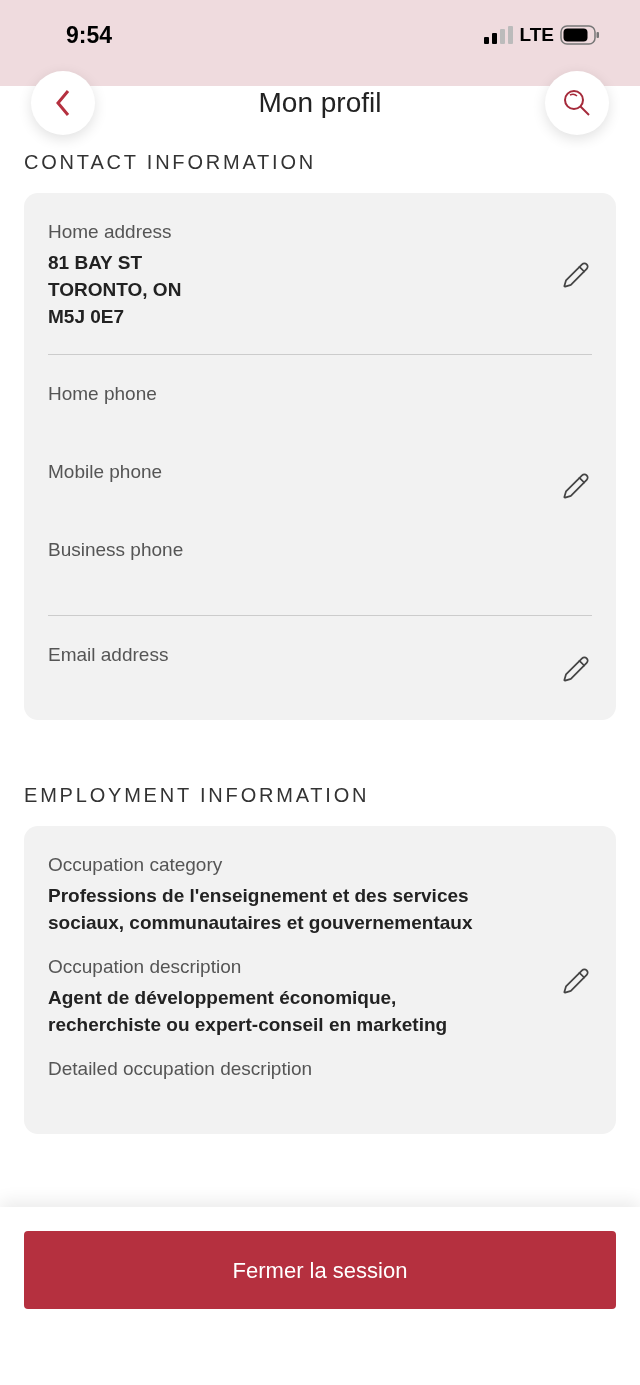 The width and height of the screenshot is (640, 1385). I want to click on section-title: EMPLOYMENT INFORMATION, so click(197, 795).